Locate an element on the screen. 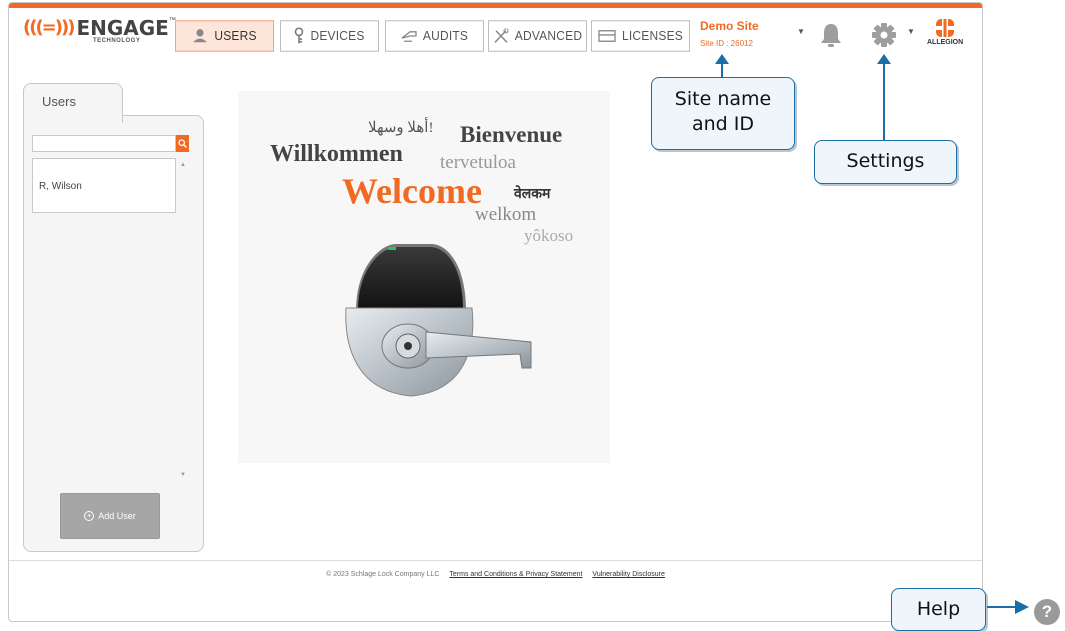  welcome-word-english: Welcome is located at coordinates (412, 191).